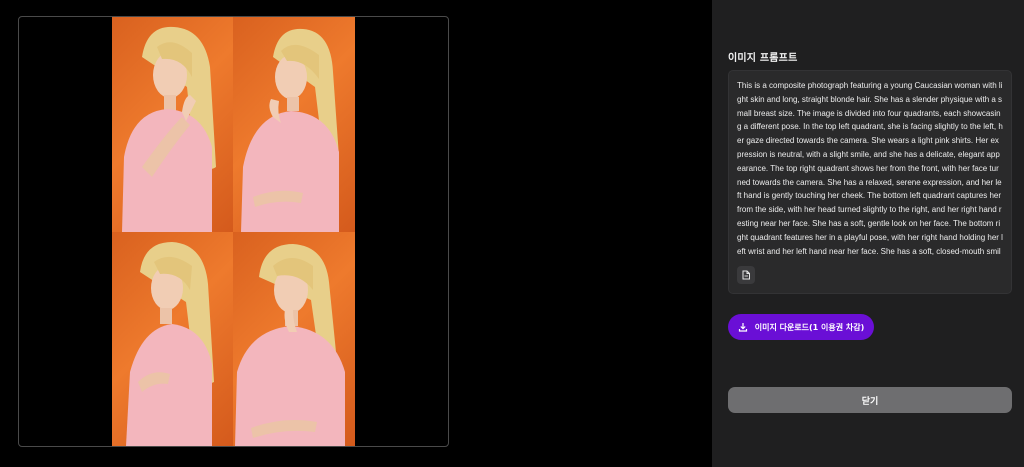 The width and height of the screenshot is (1024, 467). I want to click on photo-quadrant-top-right, so click(294, 124).